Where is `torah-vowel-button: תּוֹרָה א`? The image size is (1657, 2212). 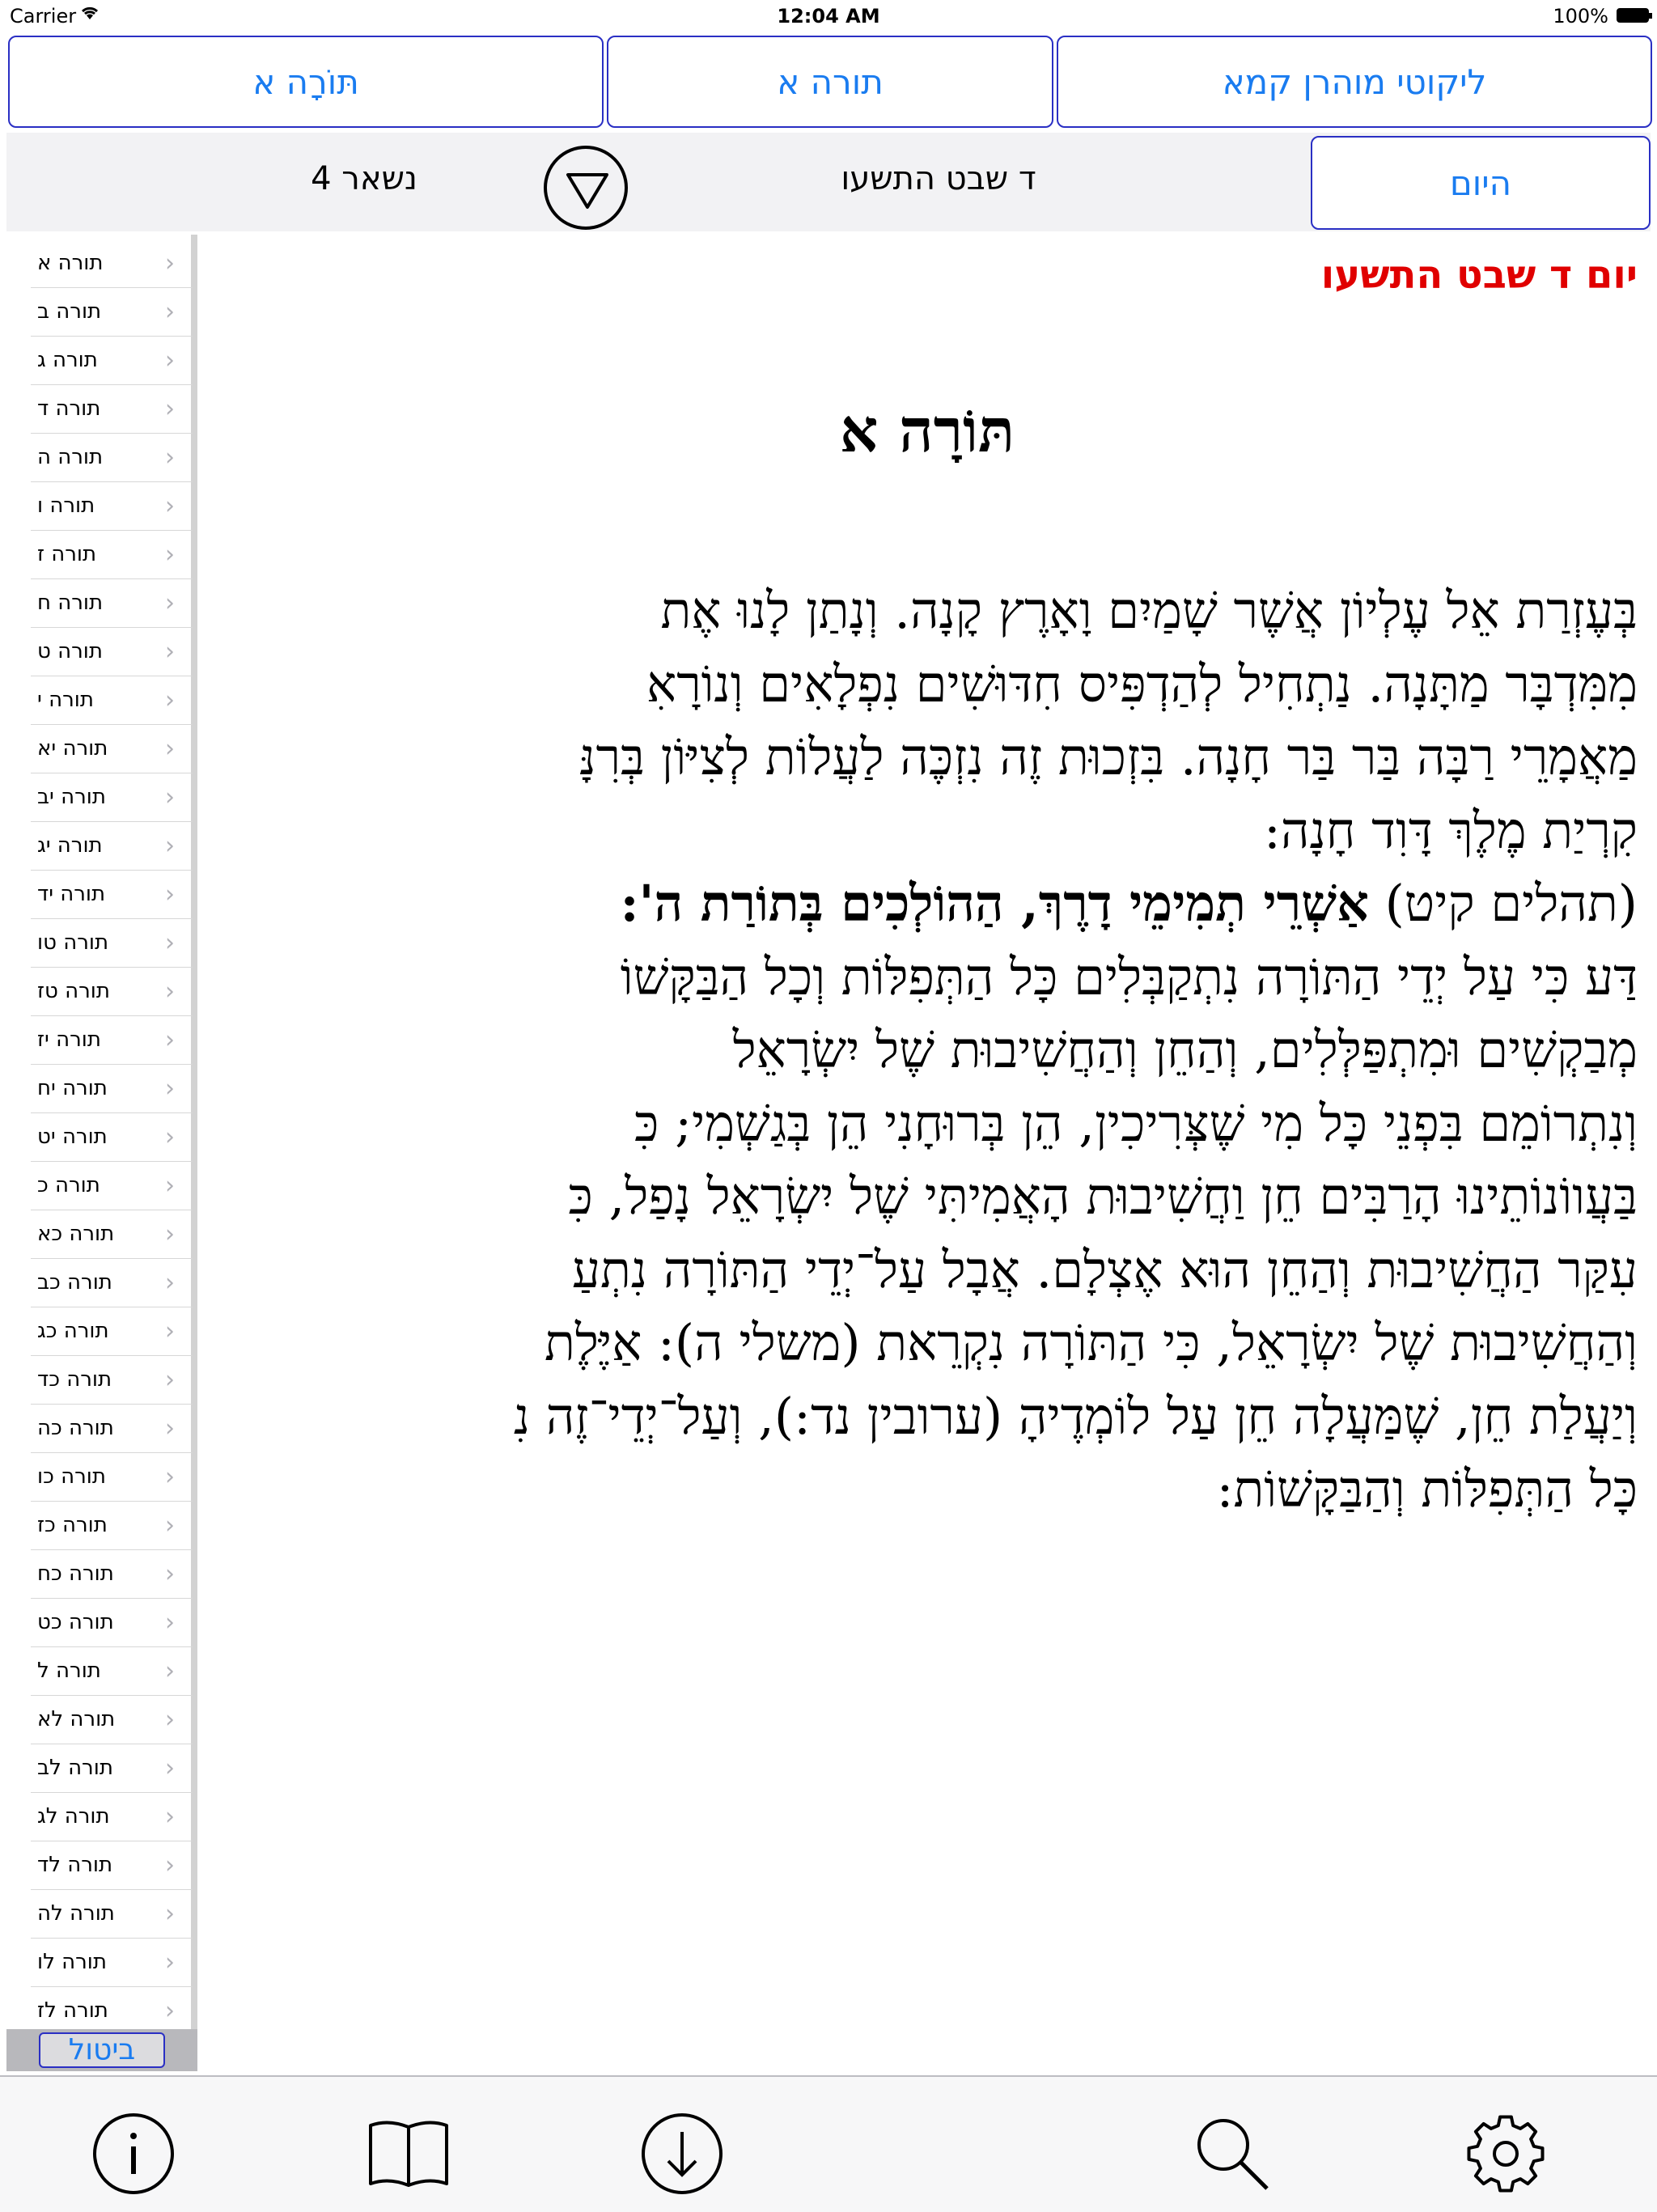 torah-vowel-button: תּוֹרָה א is located at coordinates (306, 82).